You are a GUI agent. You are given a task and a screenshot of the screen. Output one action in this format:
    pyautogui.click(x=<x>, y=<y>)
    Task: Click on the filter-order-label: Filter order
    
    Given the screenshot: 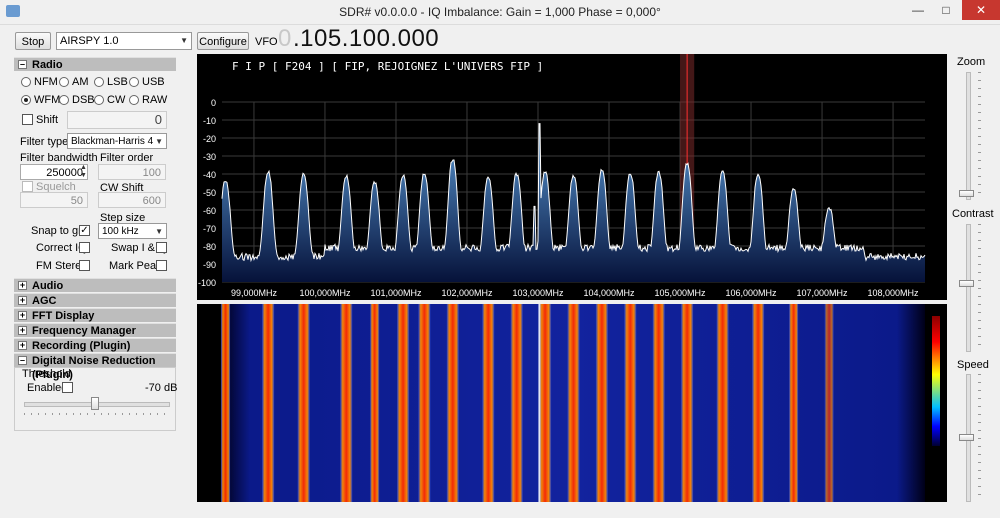 What is the action you would take?
    pyautogui.click(x=127, y=158)
    